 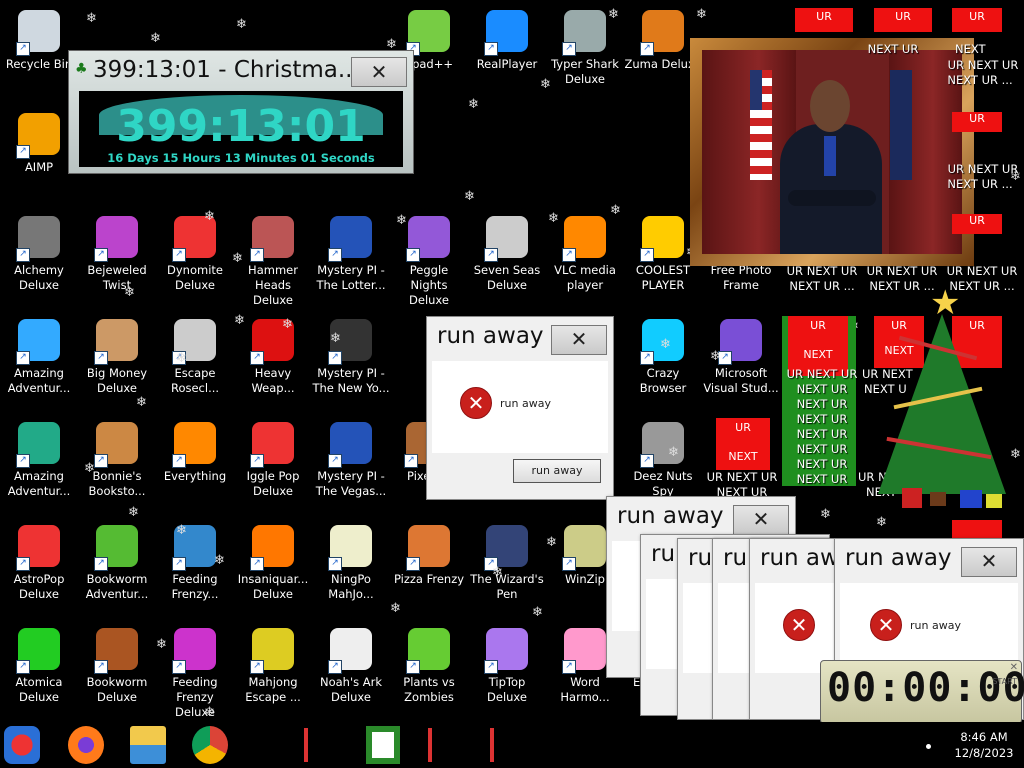 I want to click on desktop-icon-label: AstroPop Deluxe, so click(x=39, y=586).